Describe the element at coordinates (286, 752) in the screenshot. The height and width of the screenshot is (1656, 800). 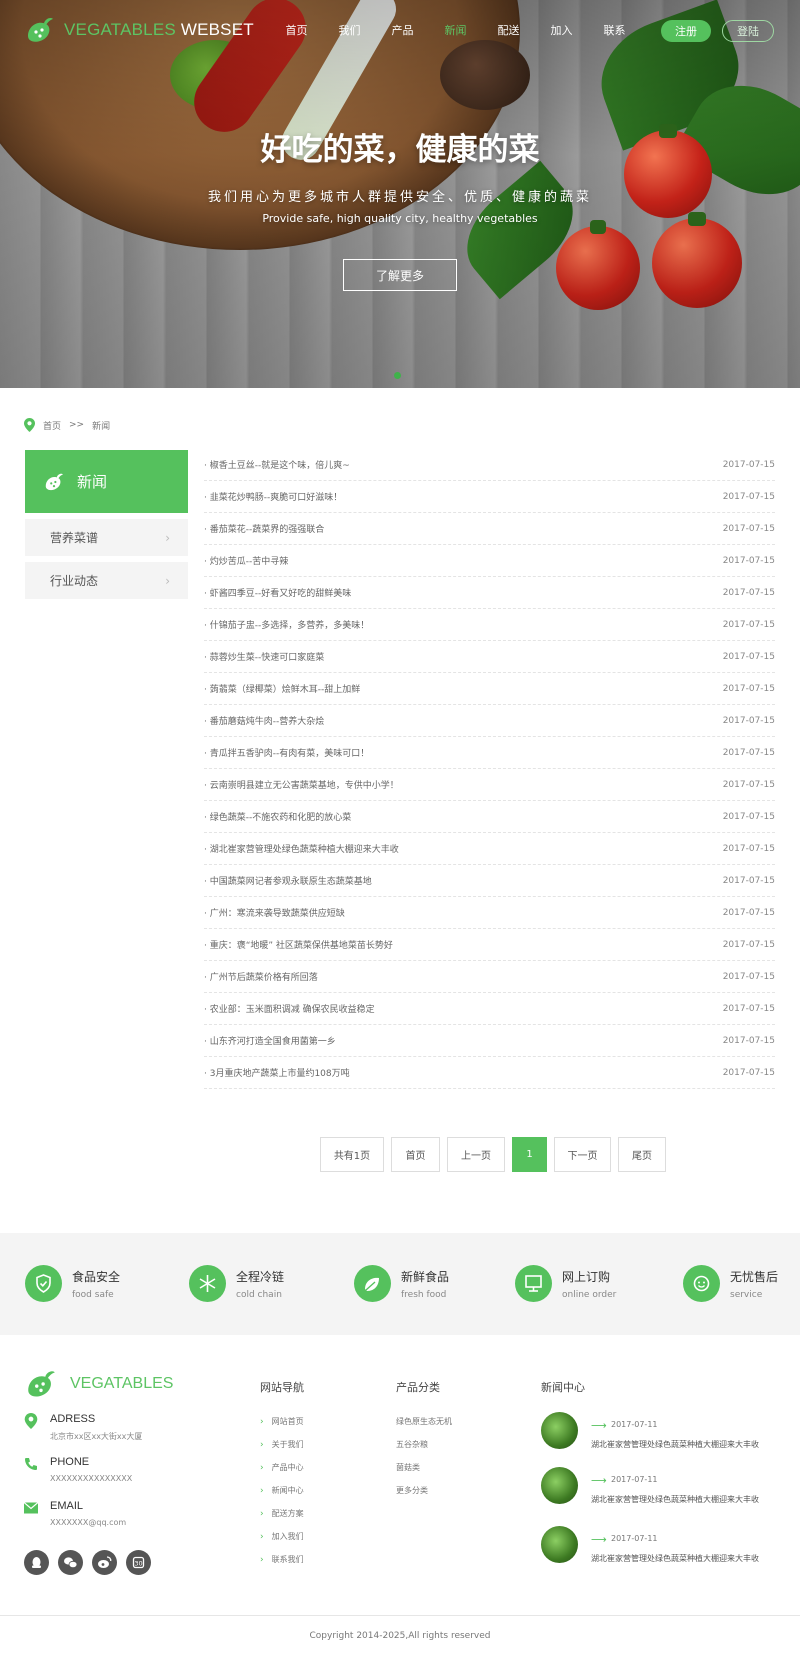
I see `news-title: · 青瓜拌五香驴肉--有肉有菜，美味可口！` at that location.